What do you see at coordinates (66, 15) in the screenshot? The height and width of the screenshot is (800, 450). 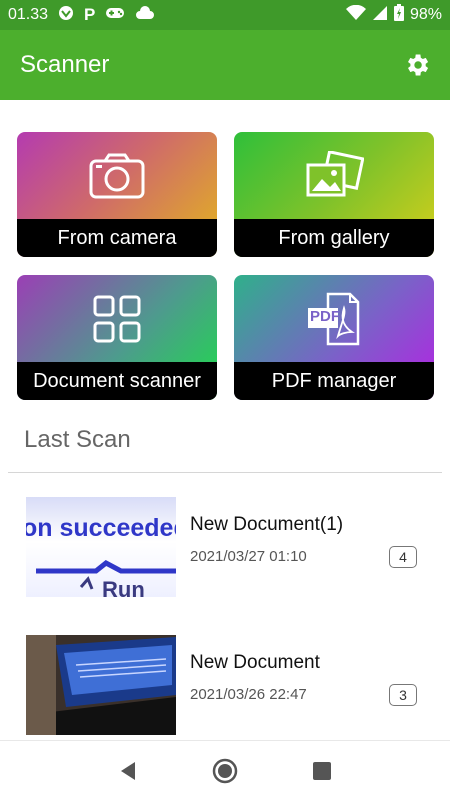 I see `vpn-icon` at bounding box center [66, 15].